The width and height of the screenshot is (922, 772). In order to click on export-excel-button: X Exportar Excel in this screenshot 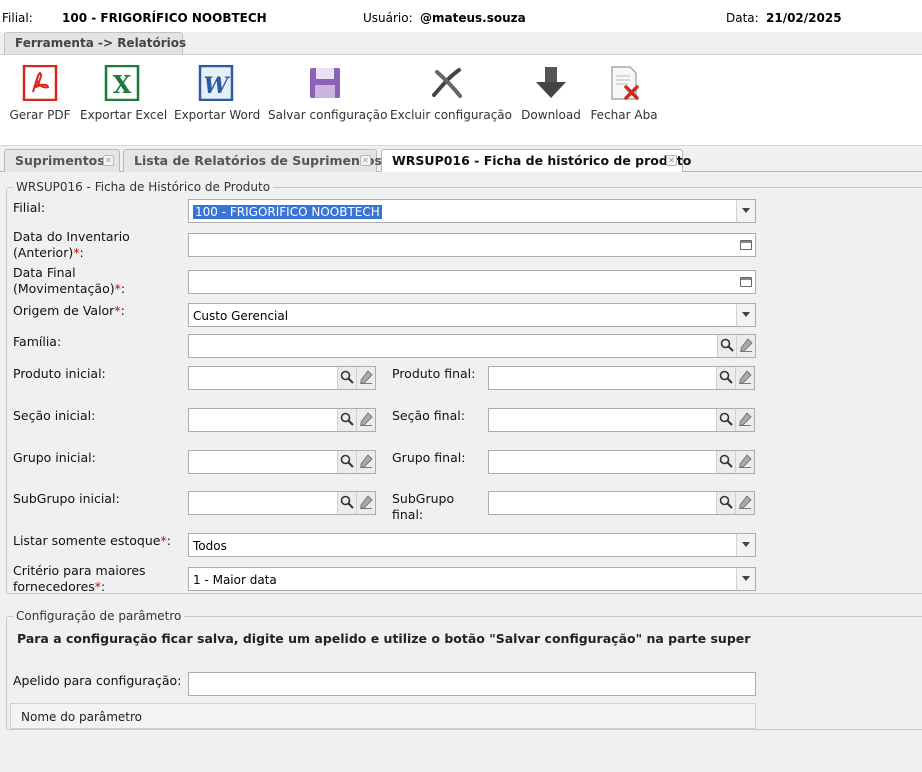, I will do `click(123, 100)`.